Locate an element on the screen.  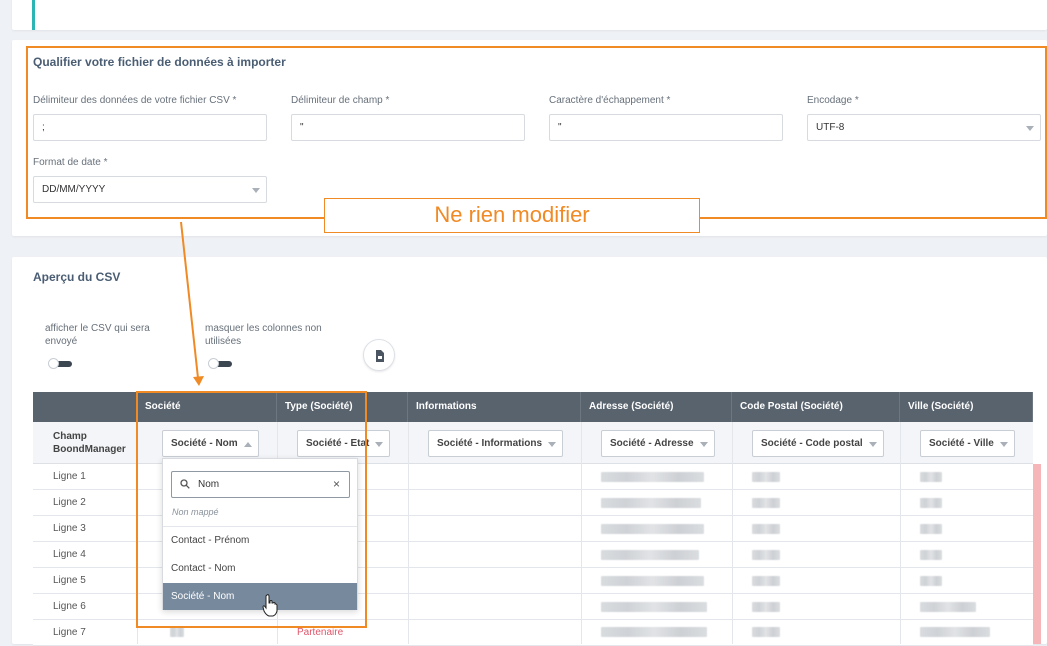
toggle-unused-label: masquer les colonnes non utilisées is located at coordinates (263, 335).